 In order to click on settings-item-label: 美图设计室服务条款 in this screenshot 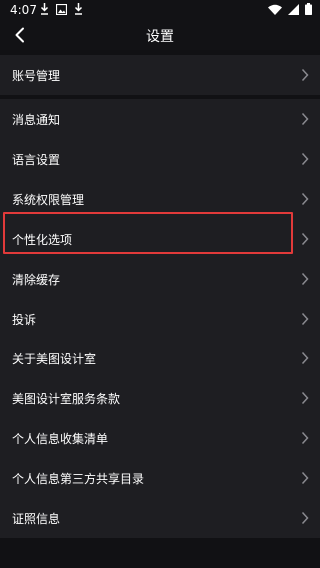, I will do `click(66, 398)`.